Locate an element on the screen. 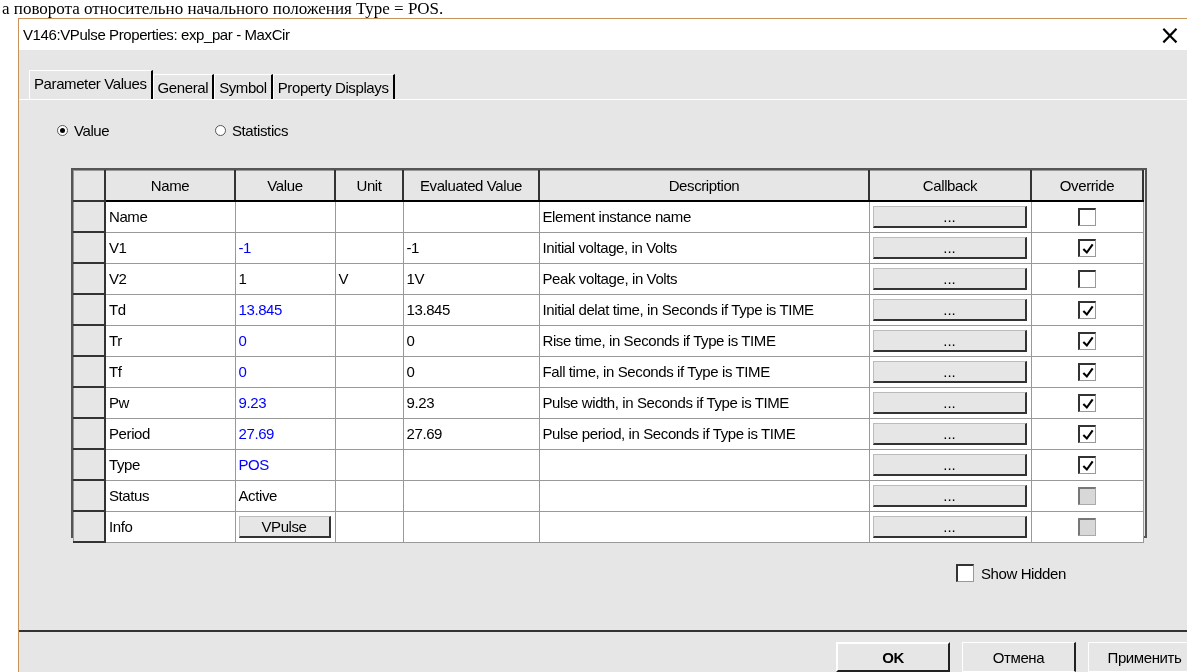 The image size is (1187, 672). table-cell: Active is located at coordinates (285, 495).